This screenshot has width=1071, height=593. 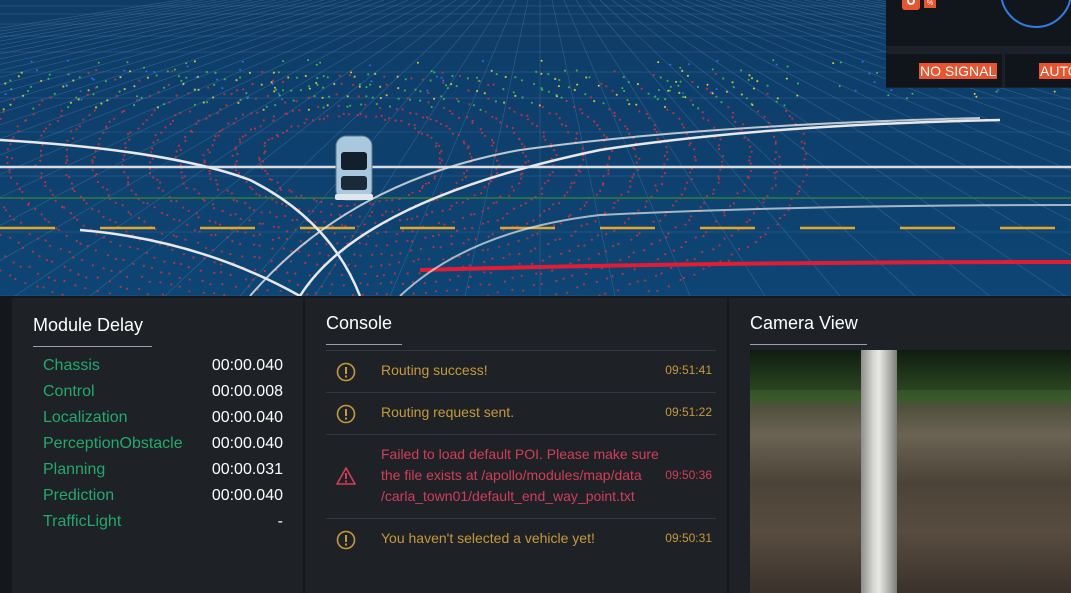 I want to click on console-message-time: 09:51:22, so click(x=688, y=412).